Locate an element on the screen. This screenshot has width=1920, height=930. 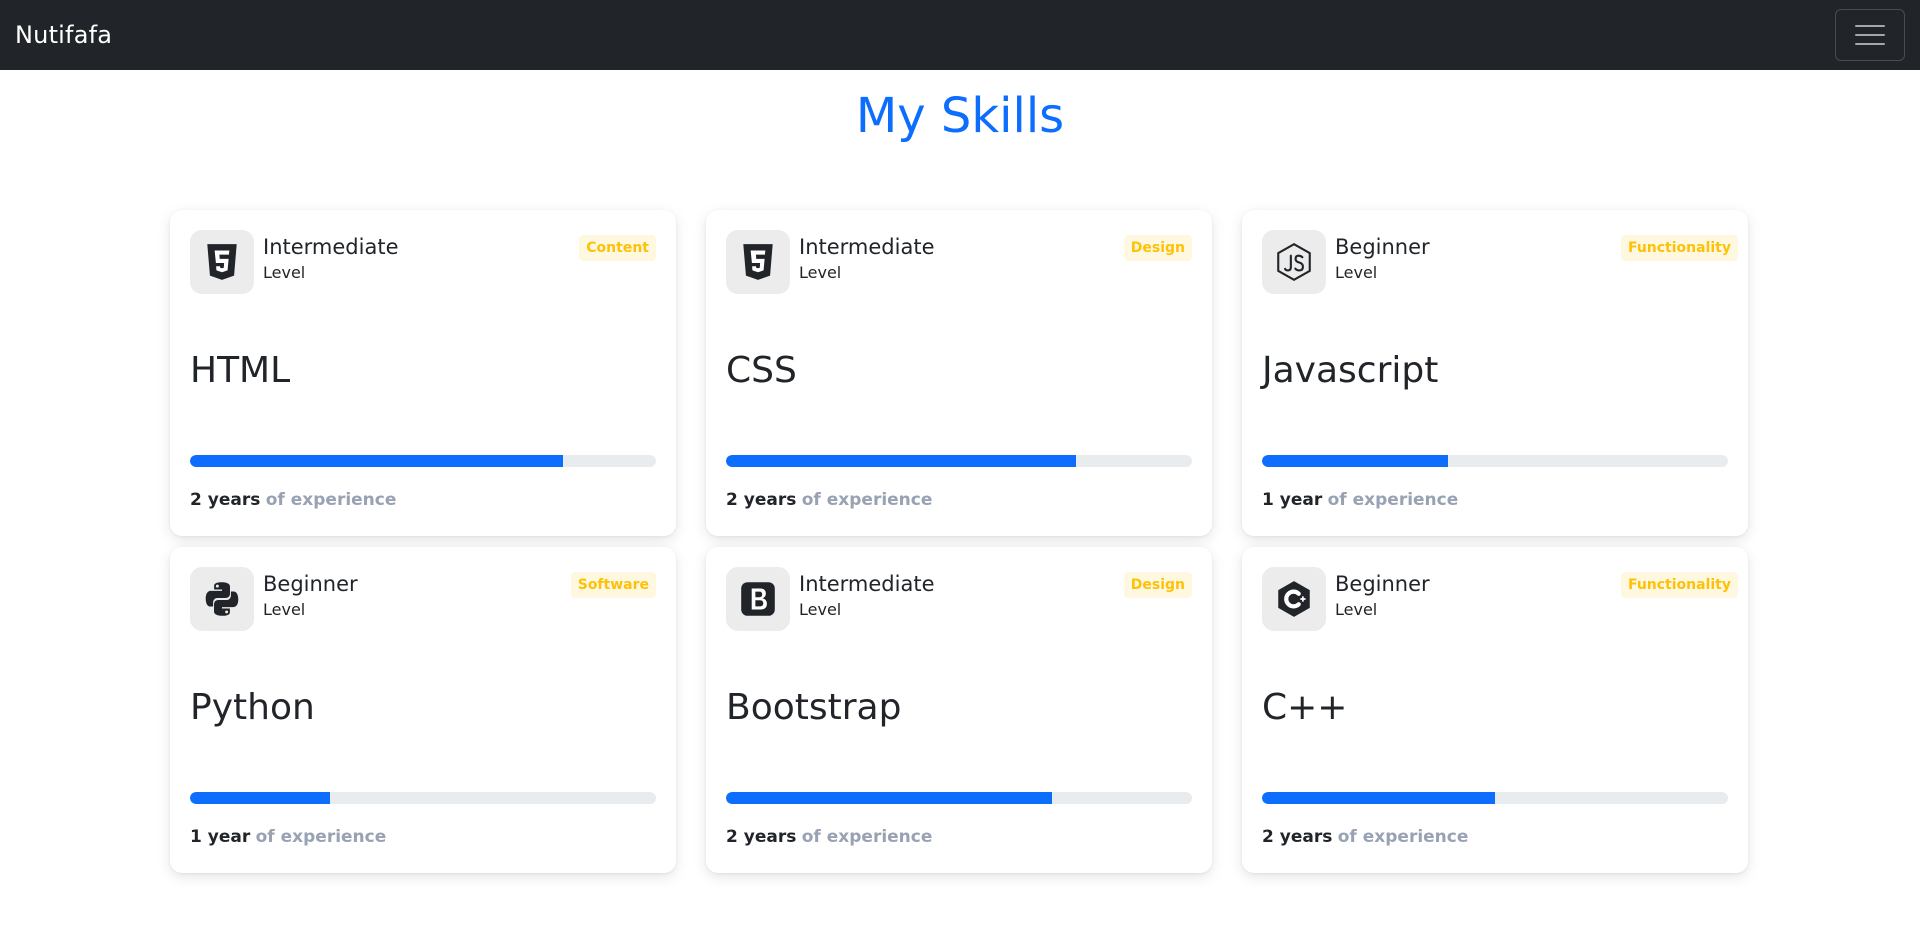
navbar: Nutifafa is located at coordinates (960, 35).